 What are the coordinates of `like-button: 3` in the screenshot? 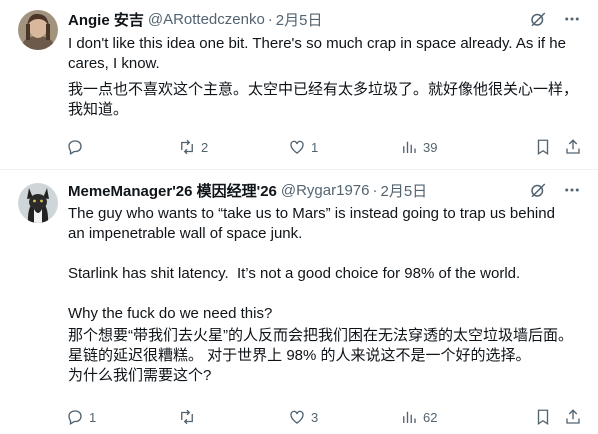 It's located at (303, 417).